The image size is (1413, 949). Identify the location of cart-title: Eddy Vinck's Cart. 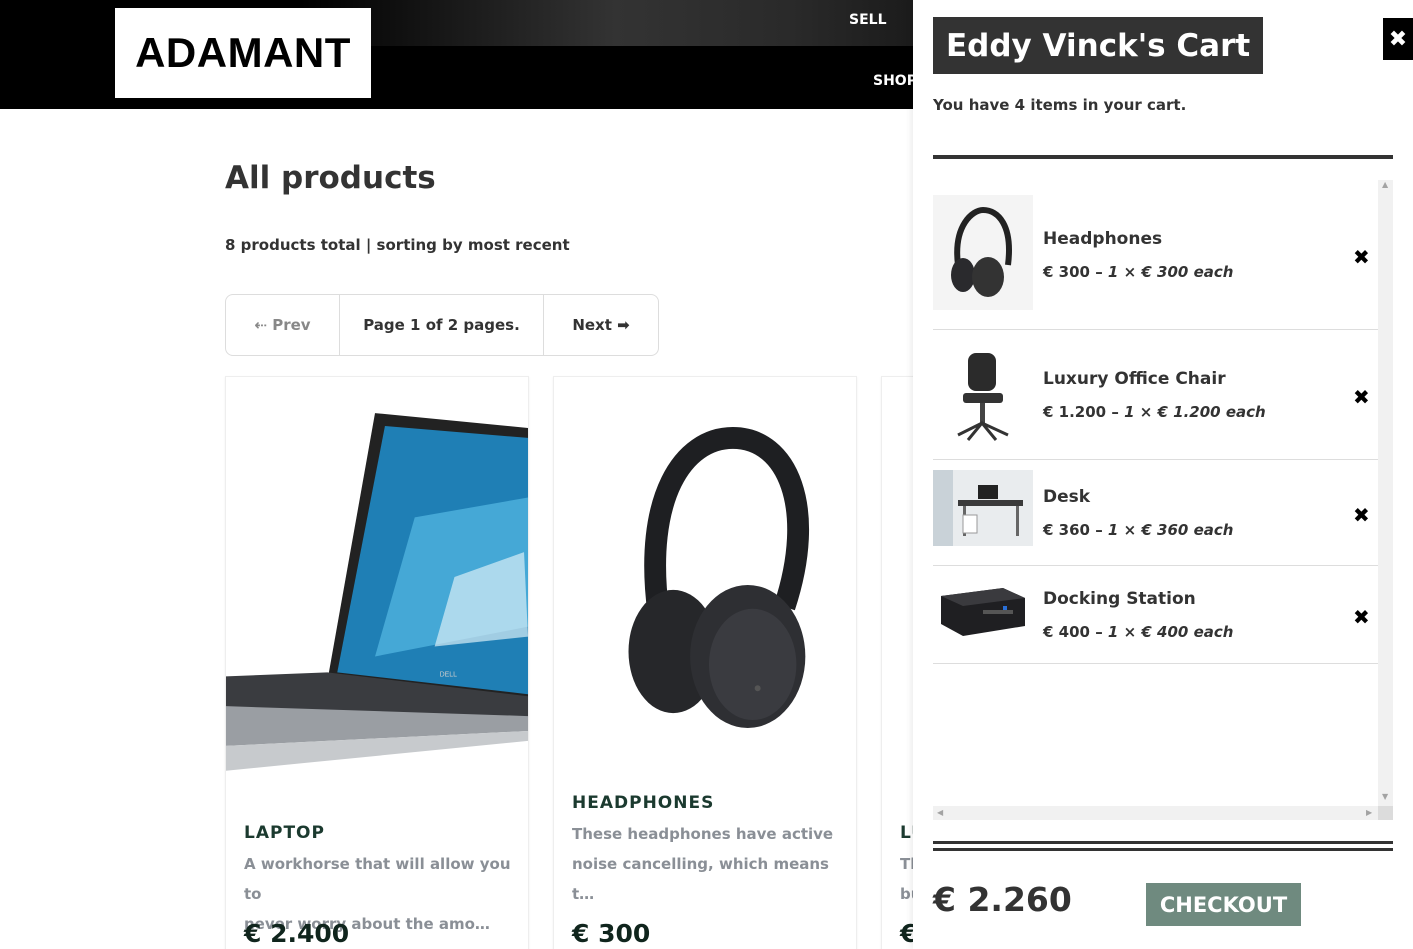
(1098, 45).